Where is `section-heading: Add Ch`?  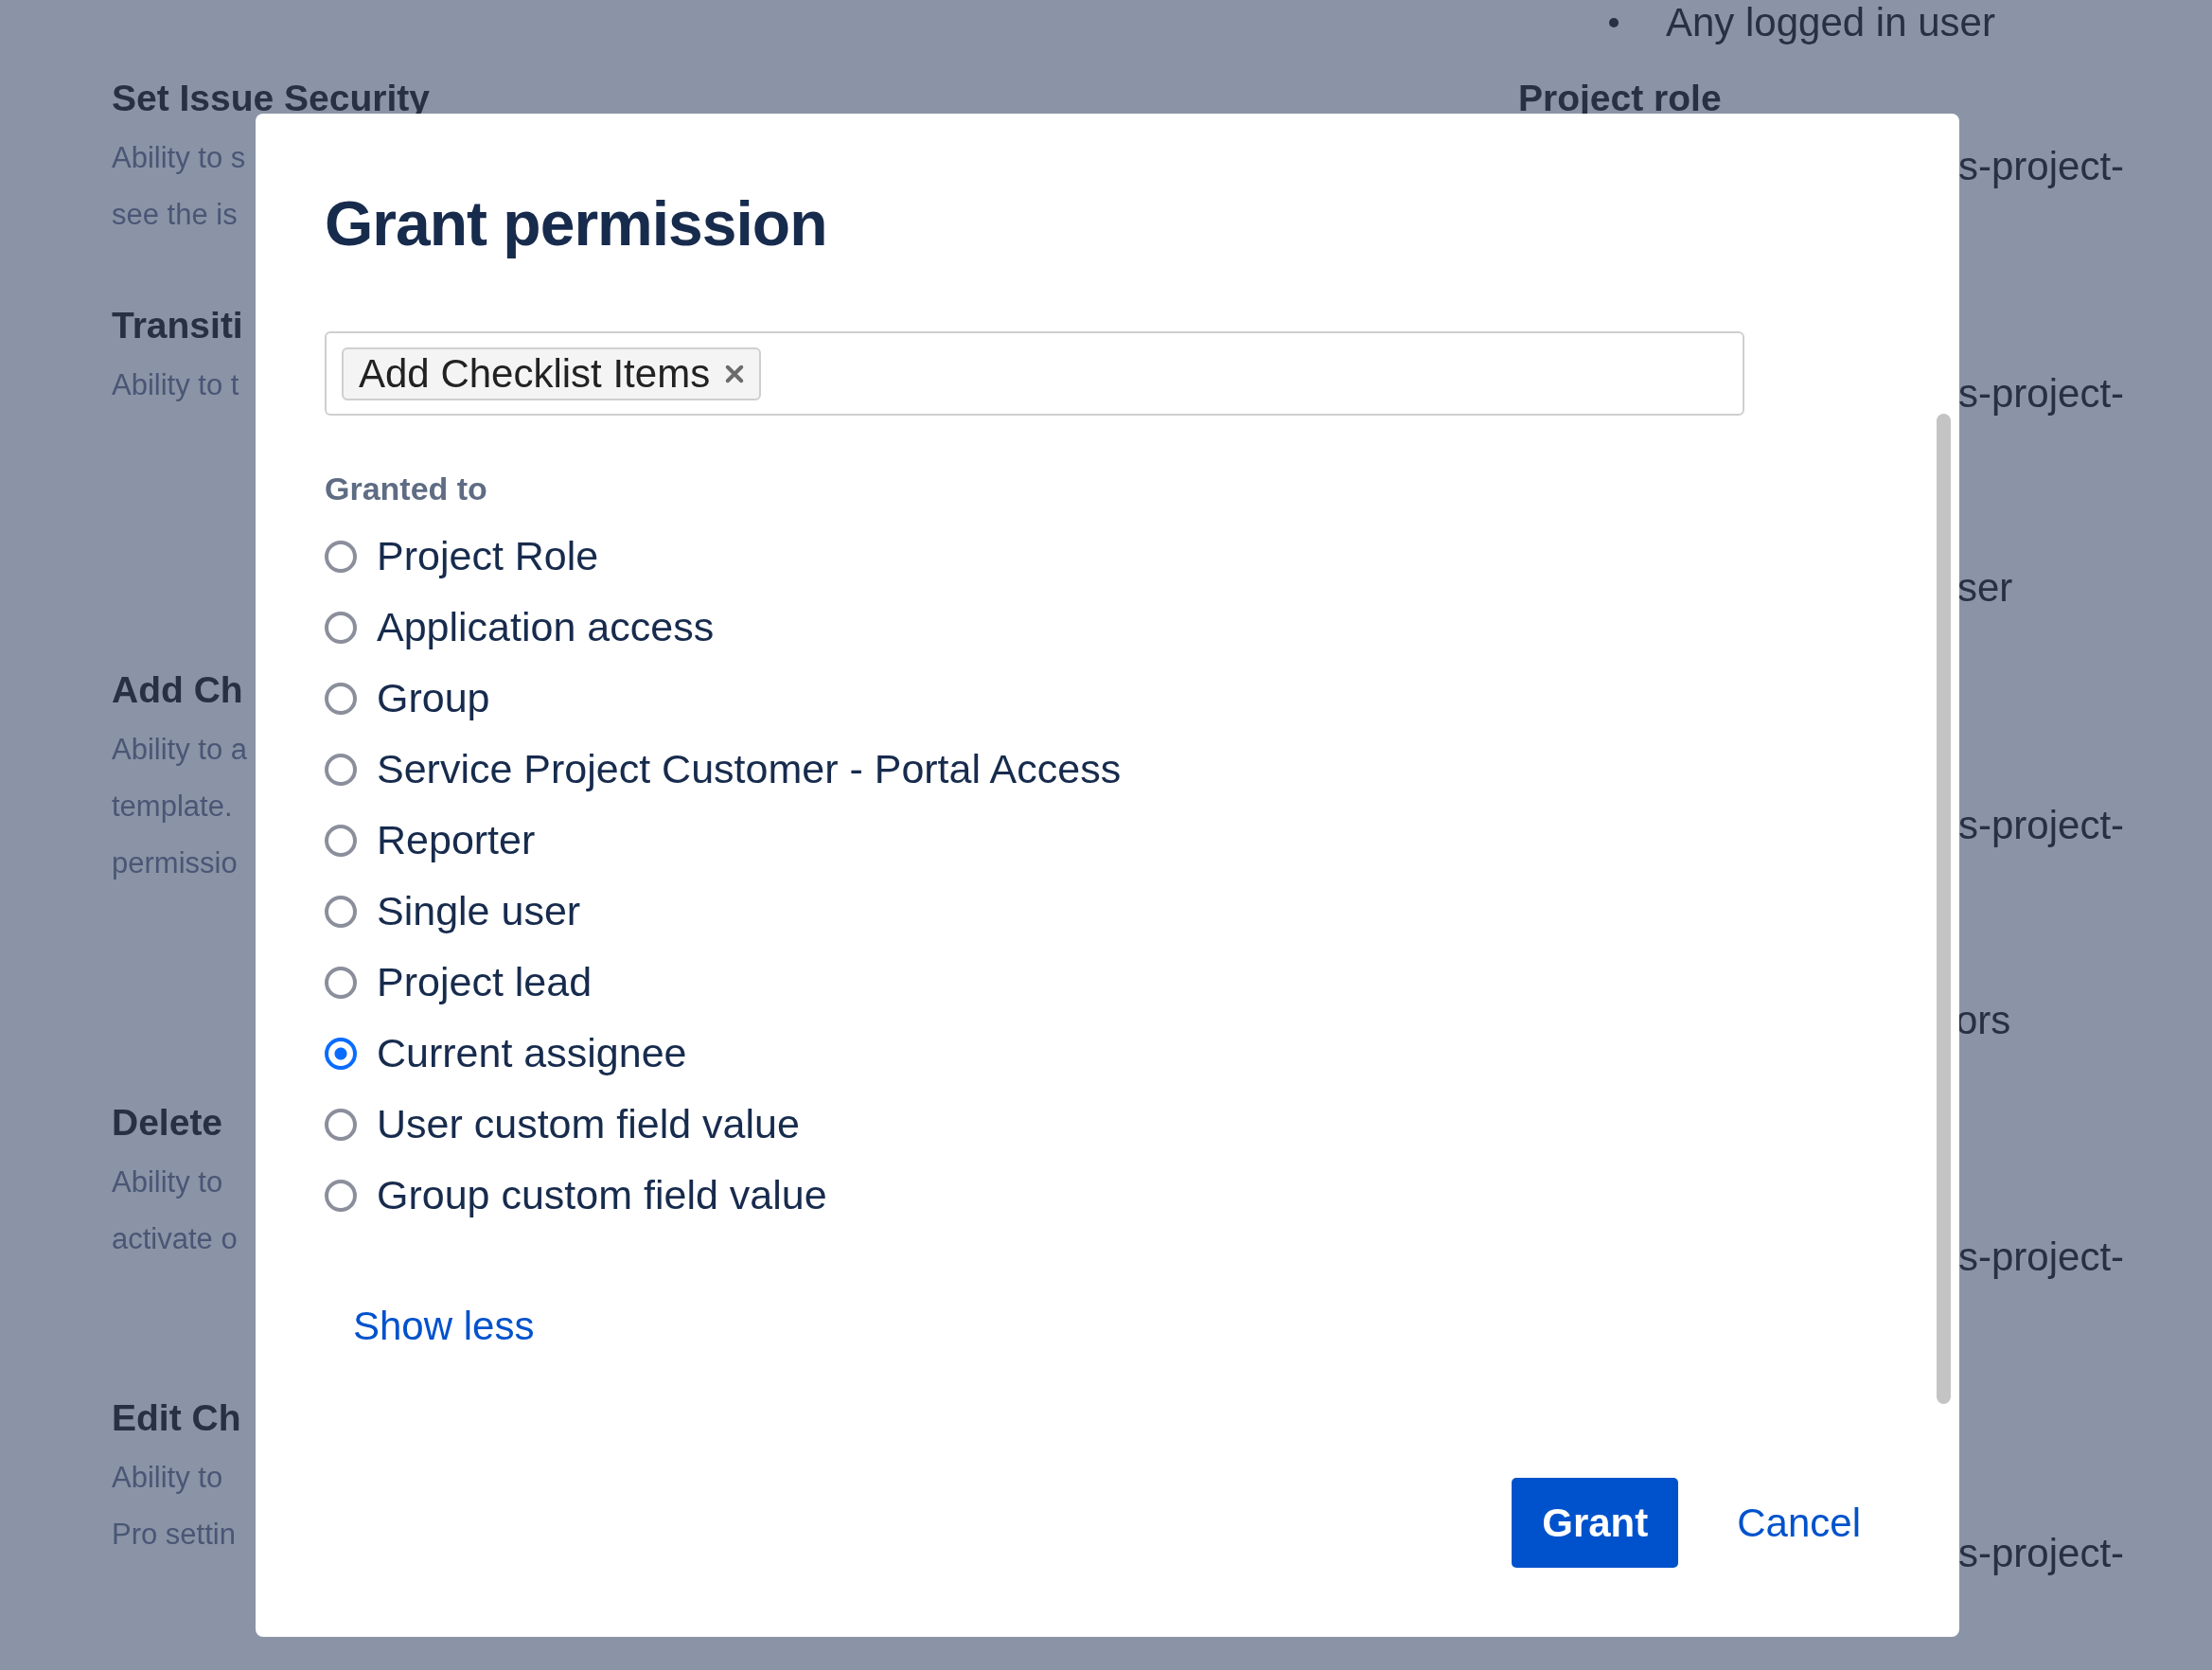
section-heading: Add Ch is located at coordinates (177, 690).